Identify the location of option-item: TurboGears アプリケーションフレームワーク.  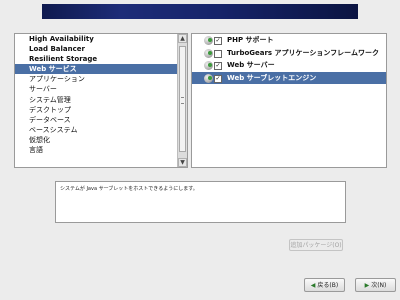
(289, 53).